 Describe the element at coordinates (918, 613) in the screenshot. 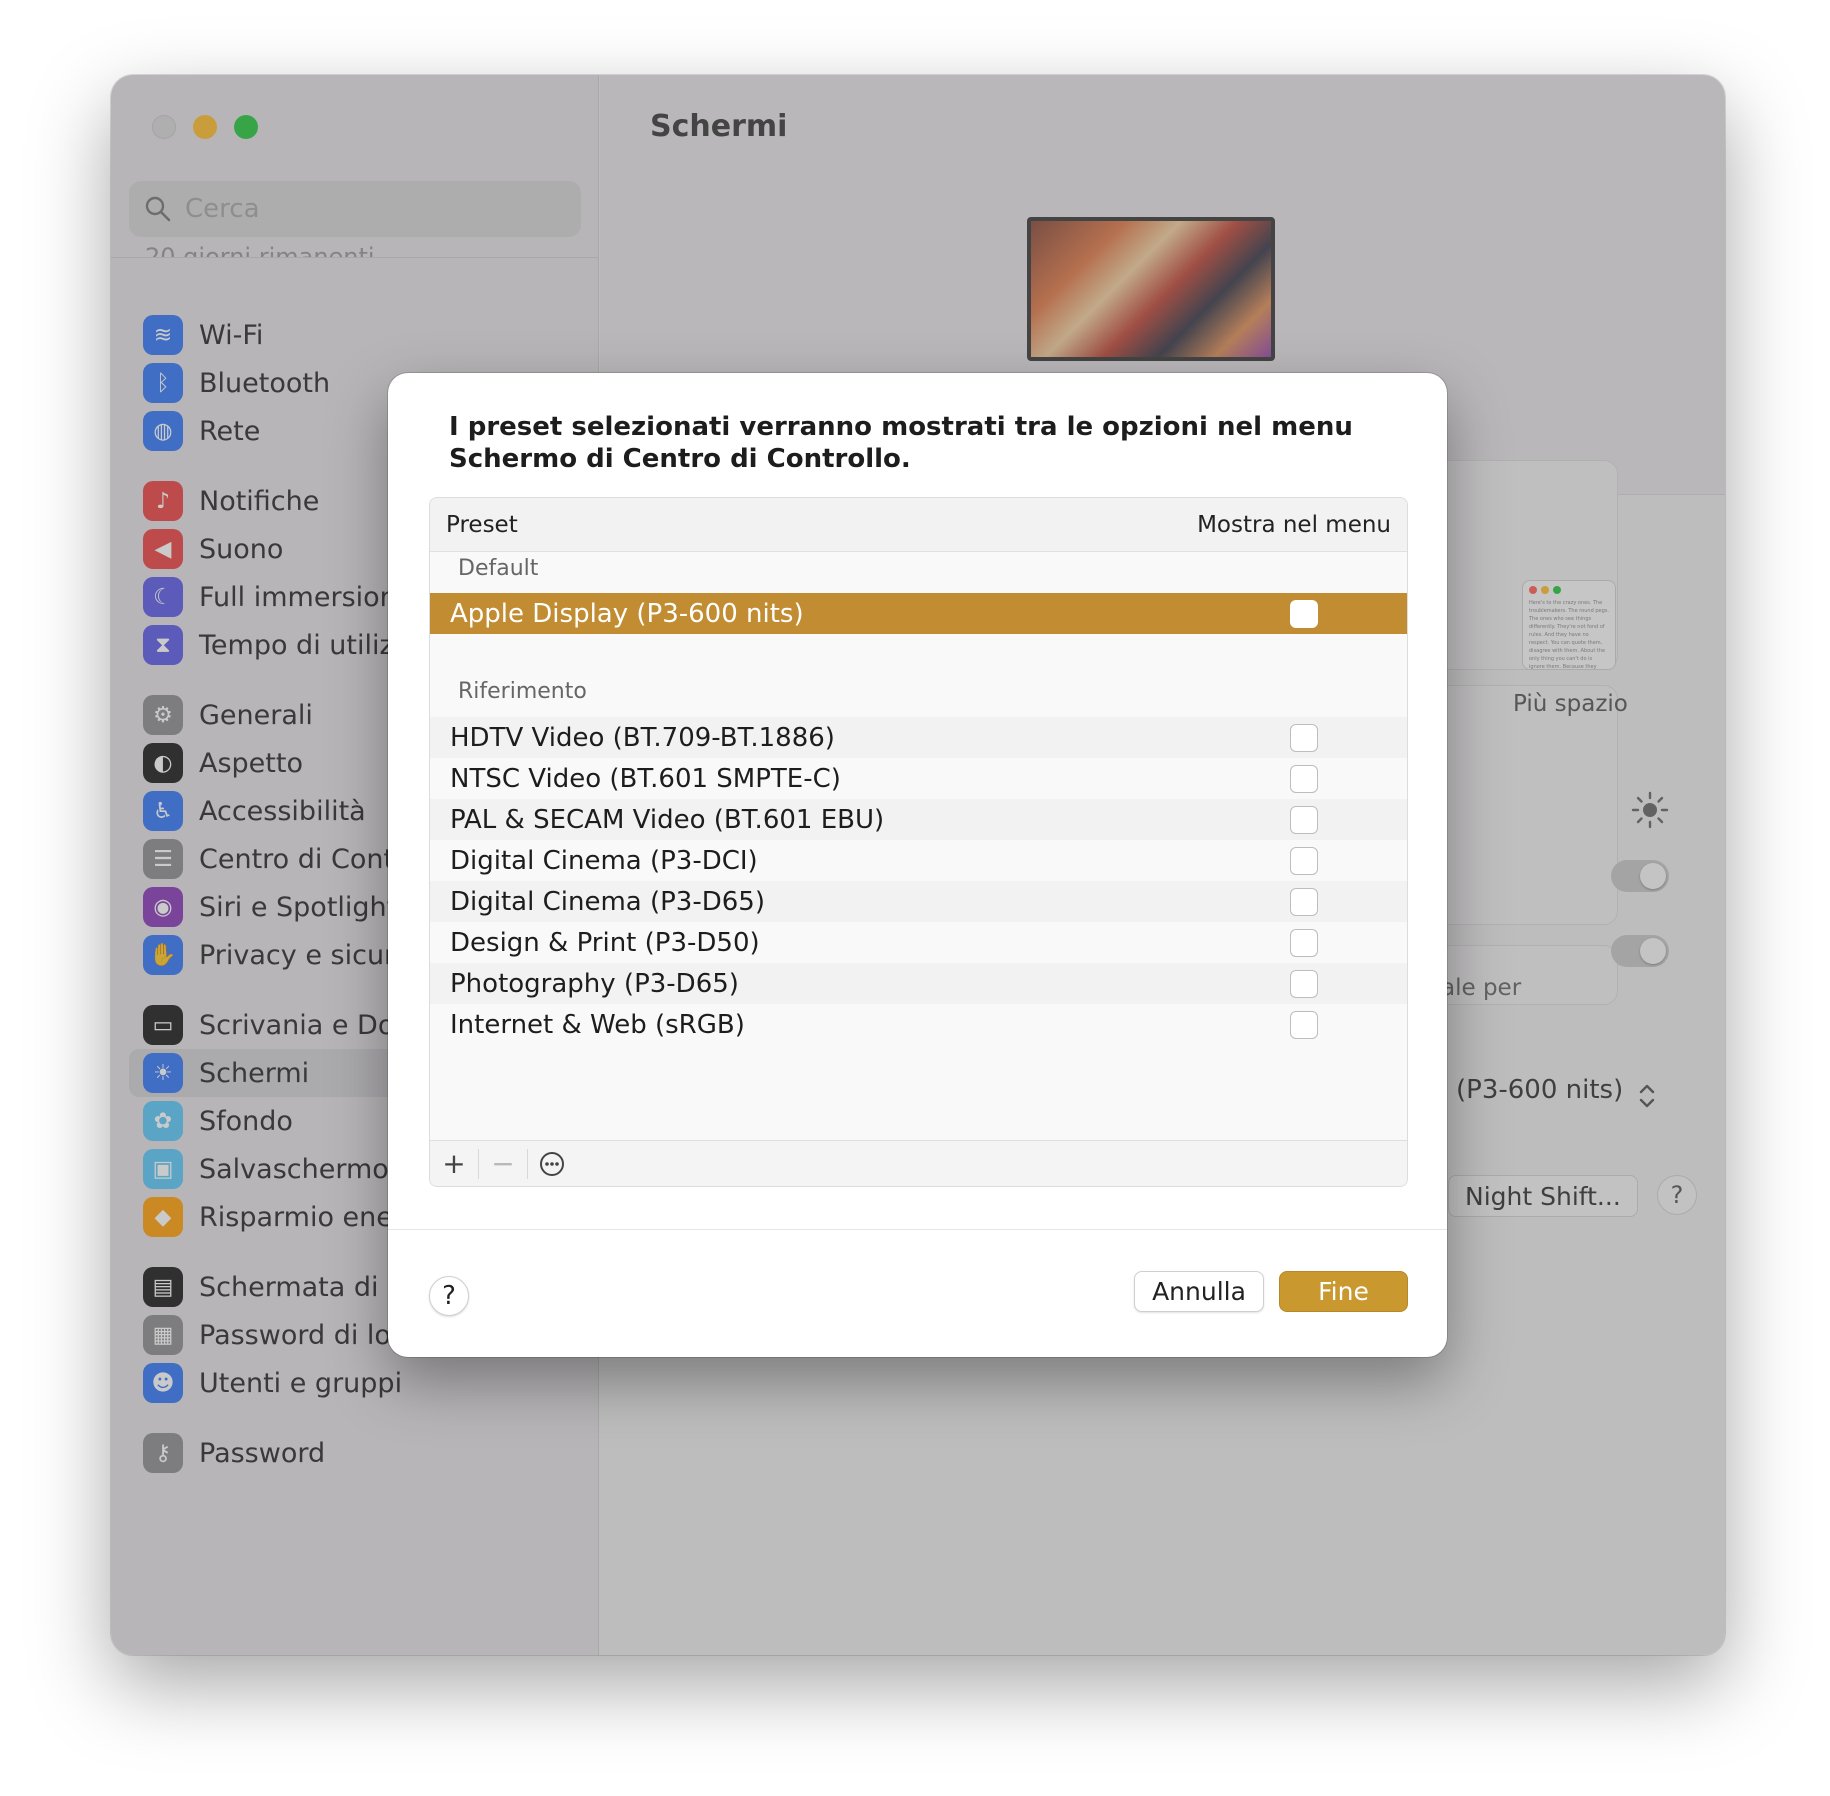

I see `table-row: Apple Display (P3-600 nits)` at that location.